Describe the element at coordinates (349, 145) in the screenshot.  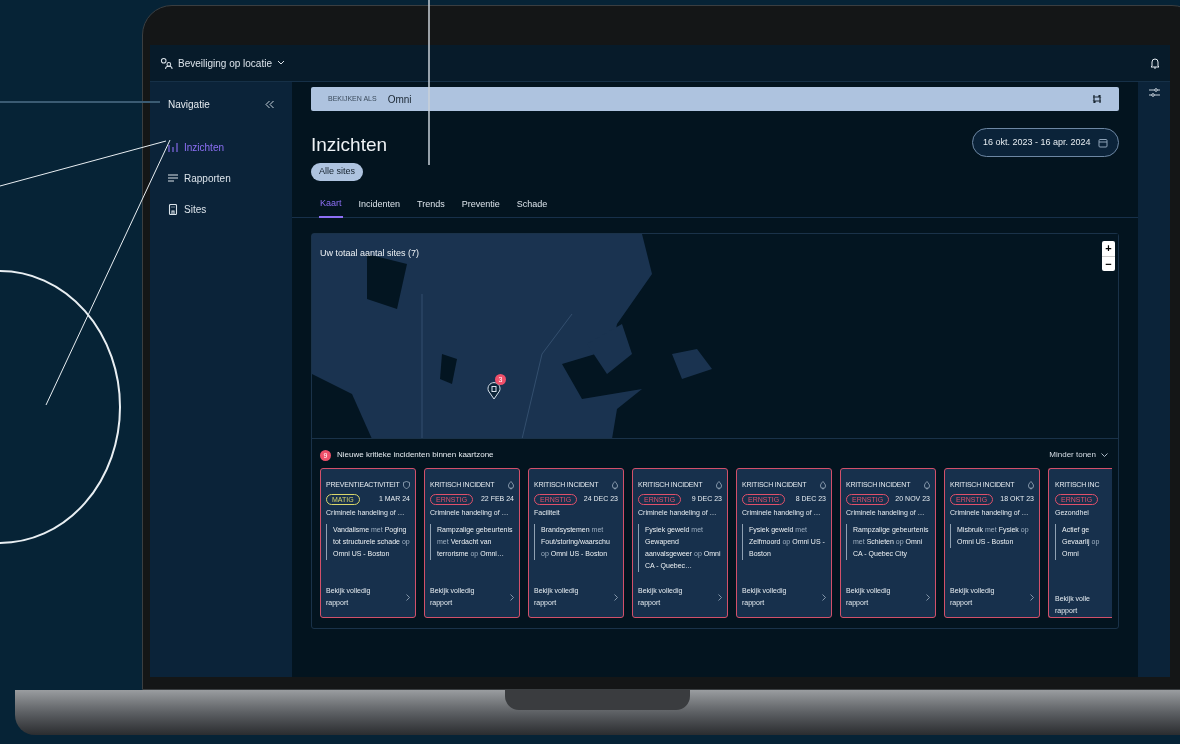
I see `page-title: Inzichten` at that location.